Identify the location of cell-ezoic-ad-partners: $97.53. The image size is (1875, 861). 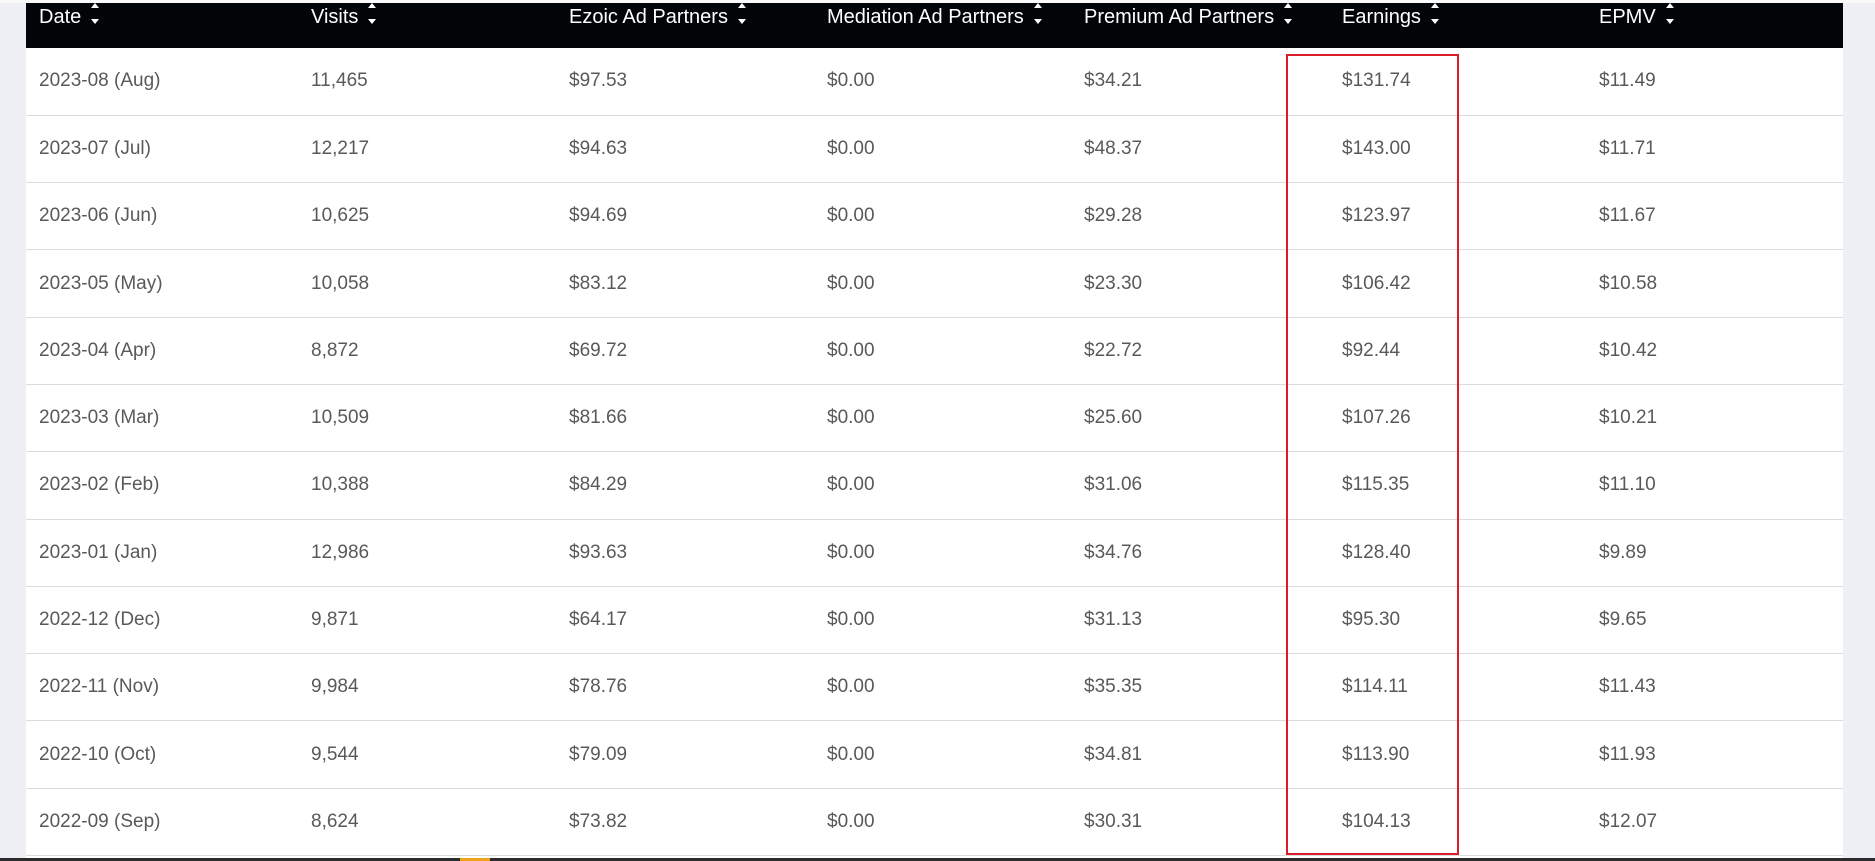
(598, 81).